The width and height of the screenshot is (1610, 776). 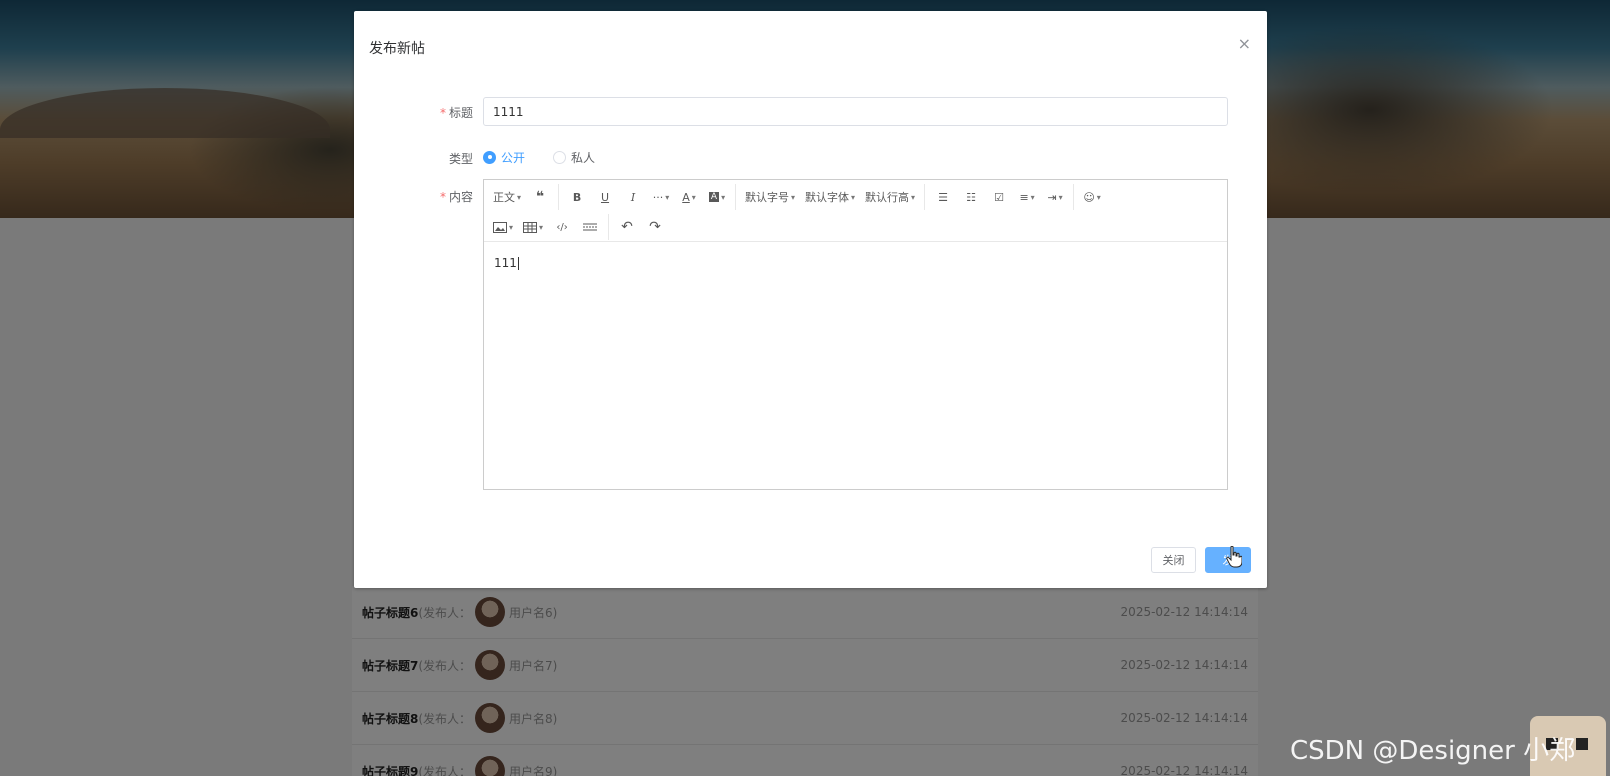 I want to click on title-label: * 标题, so click(x=423, y=112).